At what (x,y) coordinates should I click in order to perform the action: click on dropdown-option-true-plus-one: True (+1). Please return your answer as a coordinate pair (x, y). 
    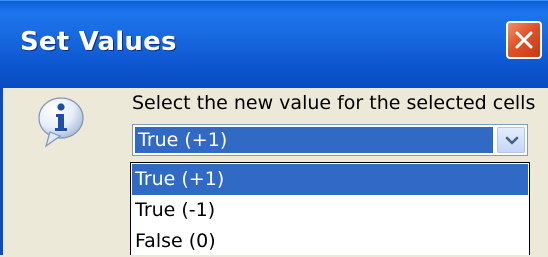
    Looking at the image, I should click on (330, 179).